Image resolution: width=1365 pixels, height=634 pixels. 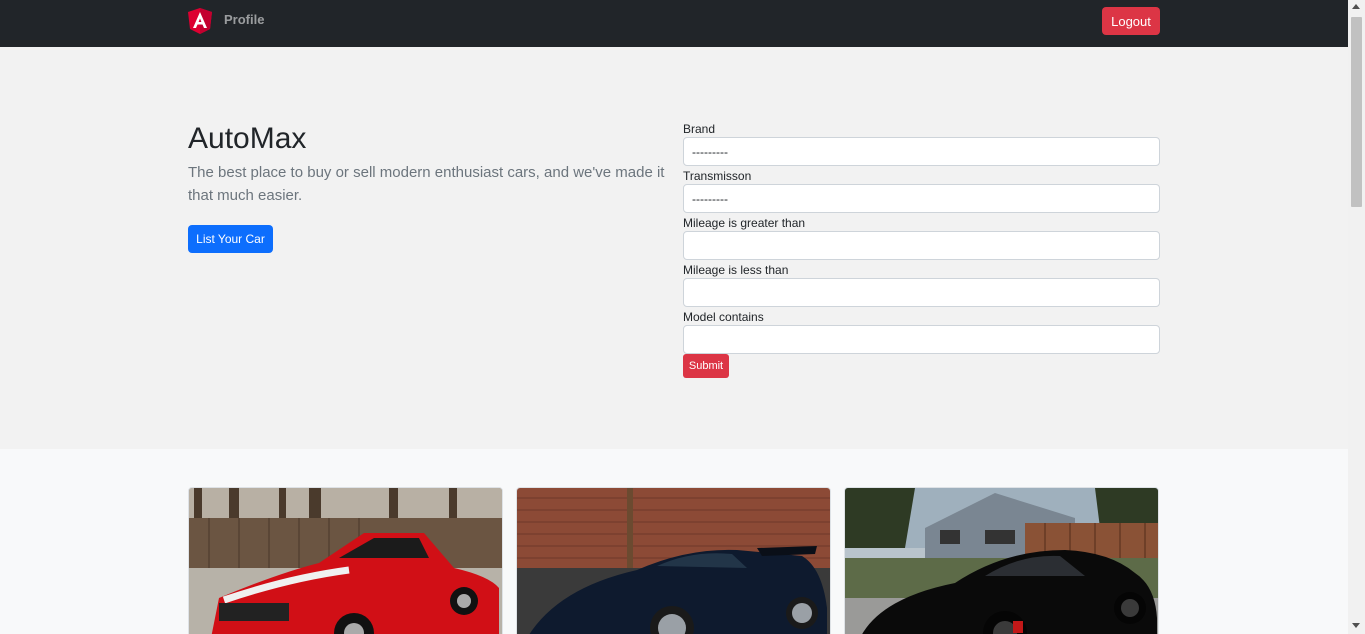 I want to click on top-navbar: Profile Logout, so click(x=674, y=23).